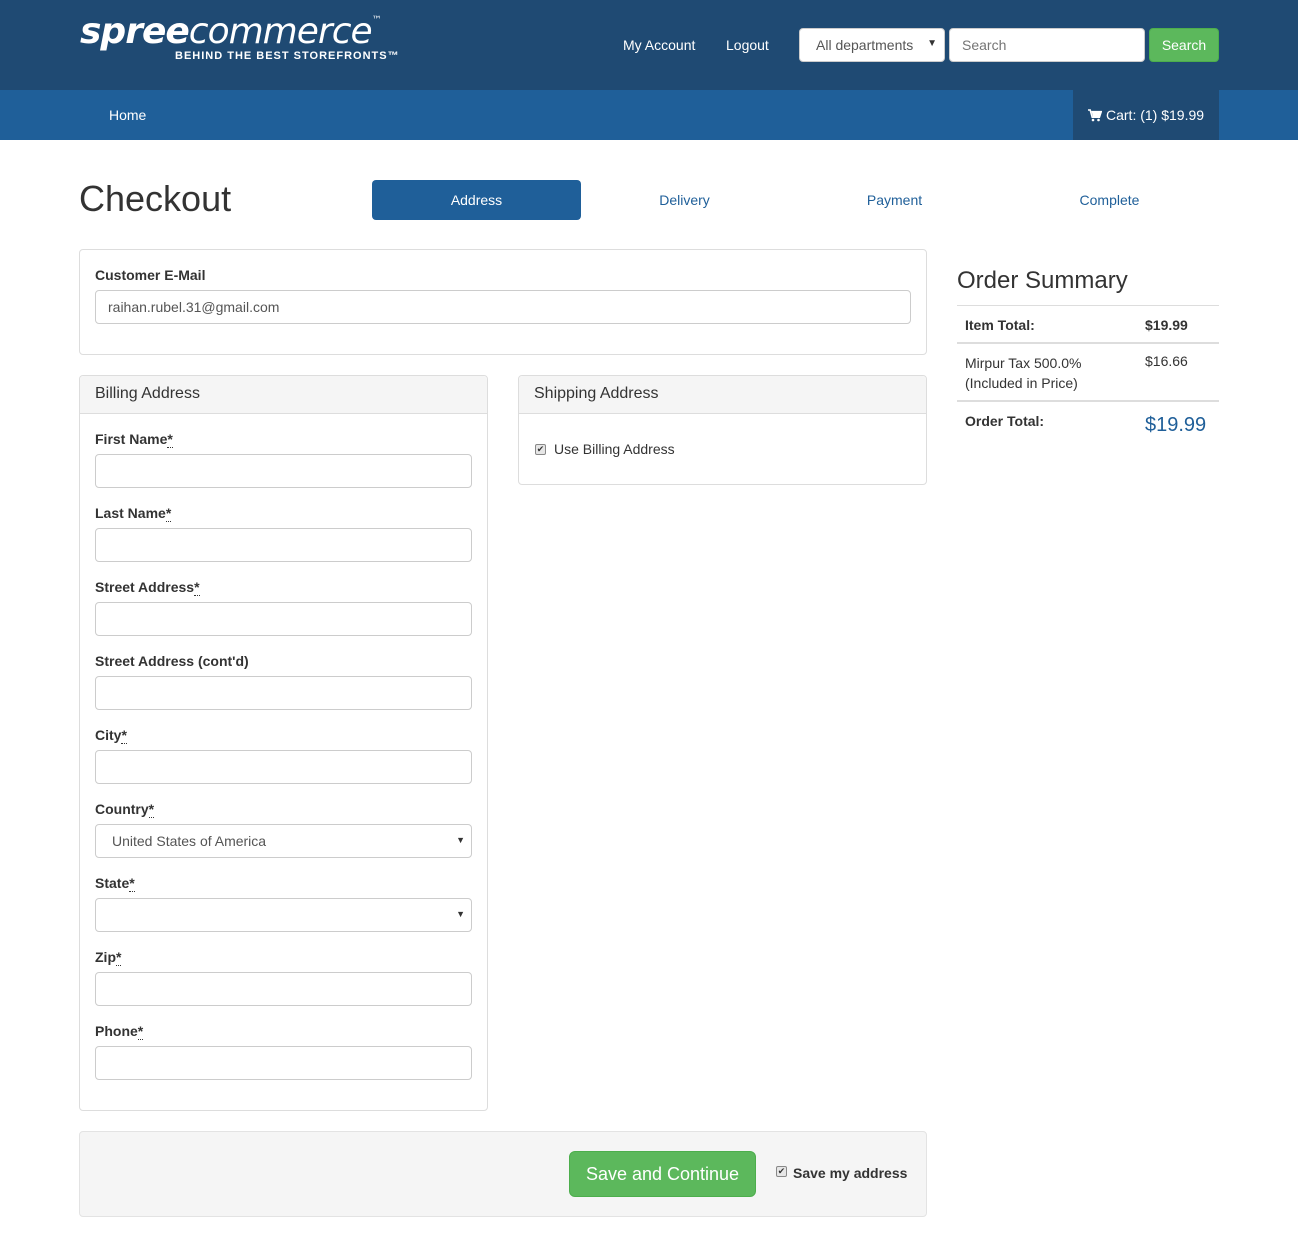 The width and height of the screenshot is (1298, 1237). I want to click on phone-label-text: Phone, so click(116, 1031).